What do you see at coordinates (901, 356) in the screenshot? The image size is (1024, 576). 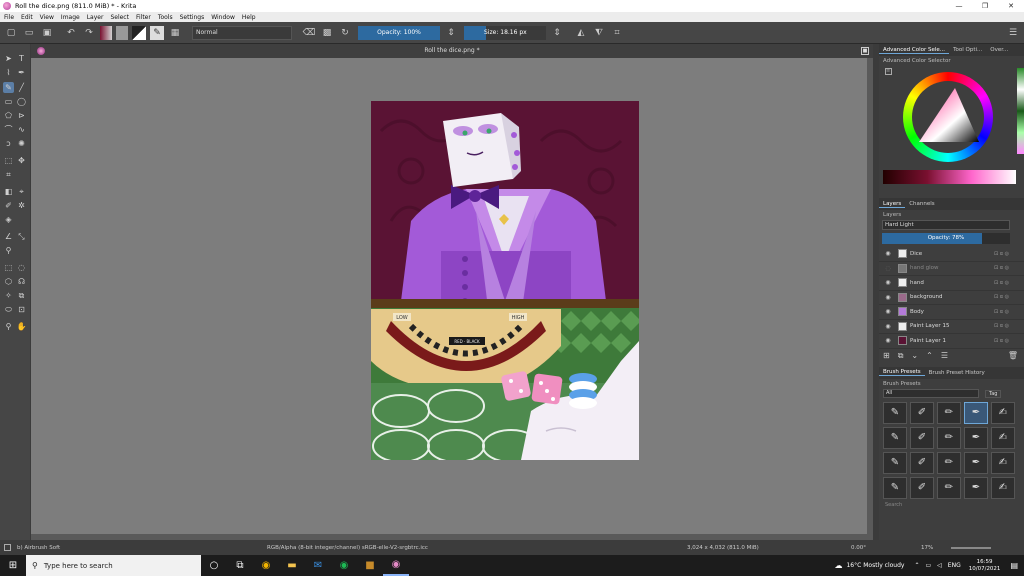 I see `duplicate-layer-icon: ⧉` at bounding box center [901, 356].